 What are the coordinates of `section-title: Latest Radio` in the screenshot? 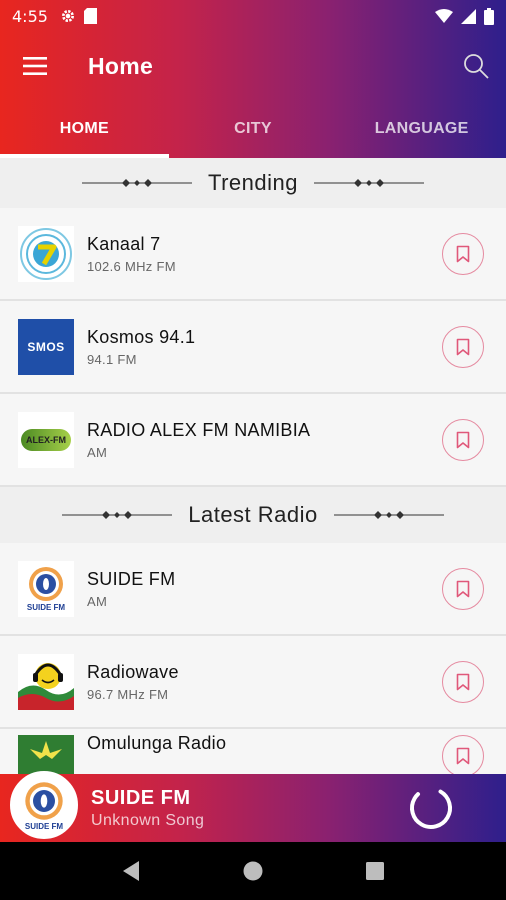 It's located at (253, 514).